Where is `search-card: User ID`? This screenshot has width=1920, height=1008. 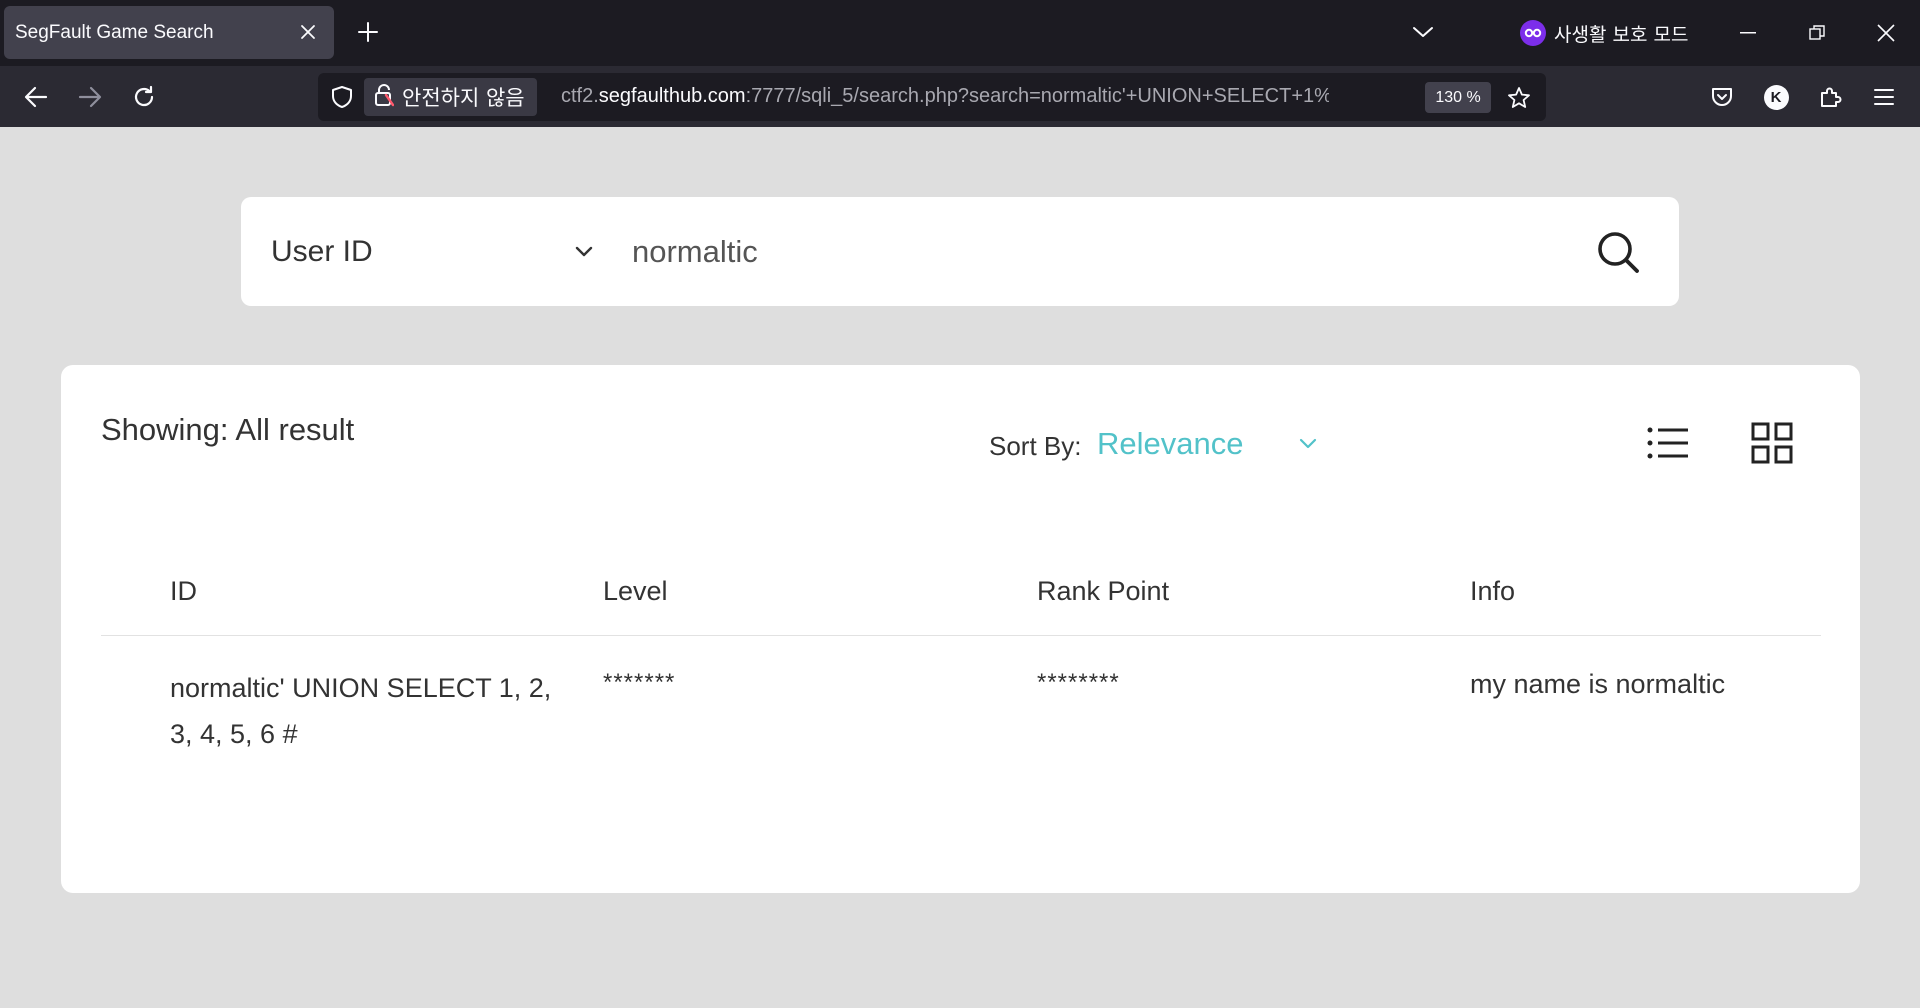 search-card: User ID is located at coordinates (960, 251).